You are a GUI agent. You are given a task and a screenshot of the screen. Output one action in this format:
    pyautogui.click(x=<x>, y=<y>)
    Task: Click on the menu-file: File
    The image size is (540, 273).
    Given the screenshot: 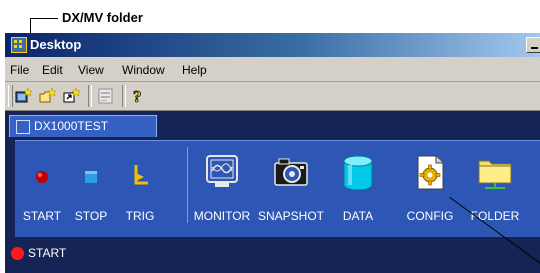 What is the action you would take?
    pyautogui.click(x=19, y=70)
    